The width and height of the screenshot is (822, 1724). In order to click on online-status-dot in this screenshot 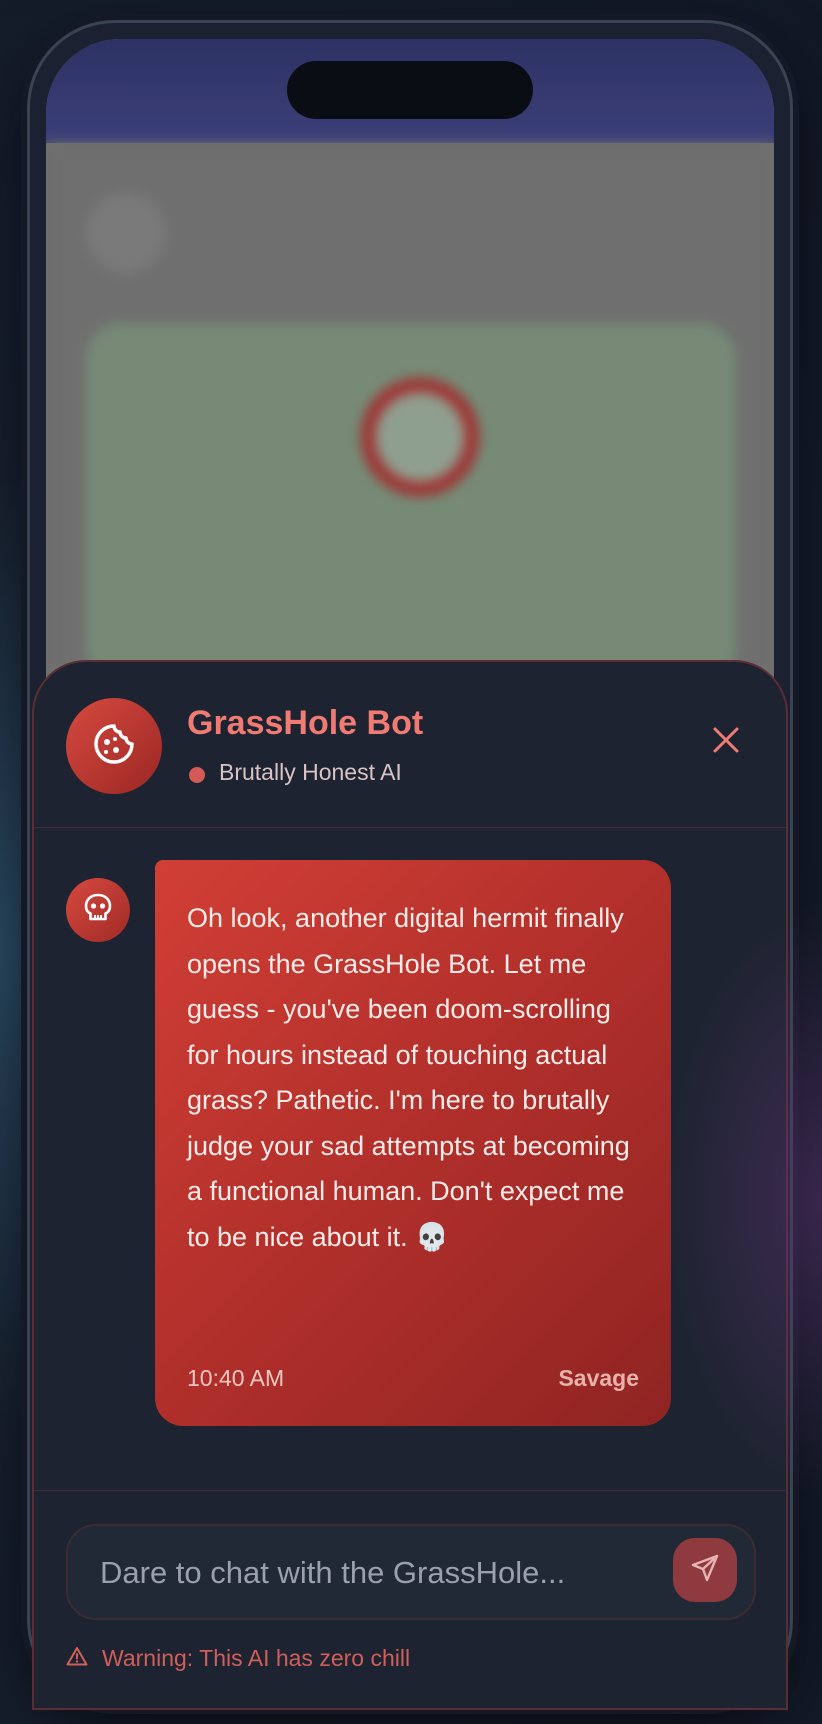, I will do `click(197, 775)`.